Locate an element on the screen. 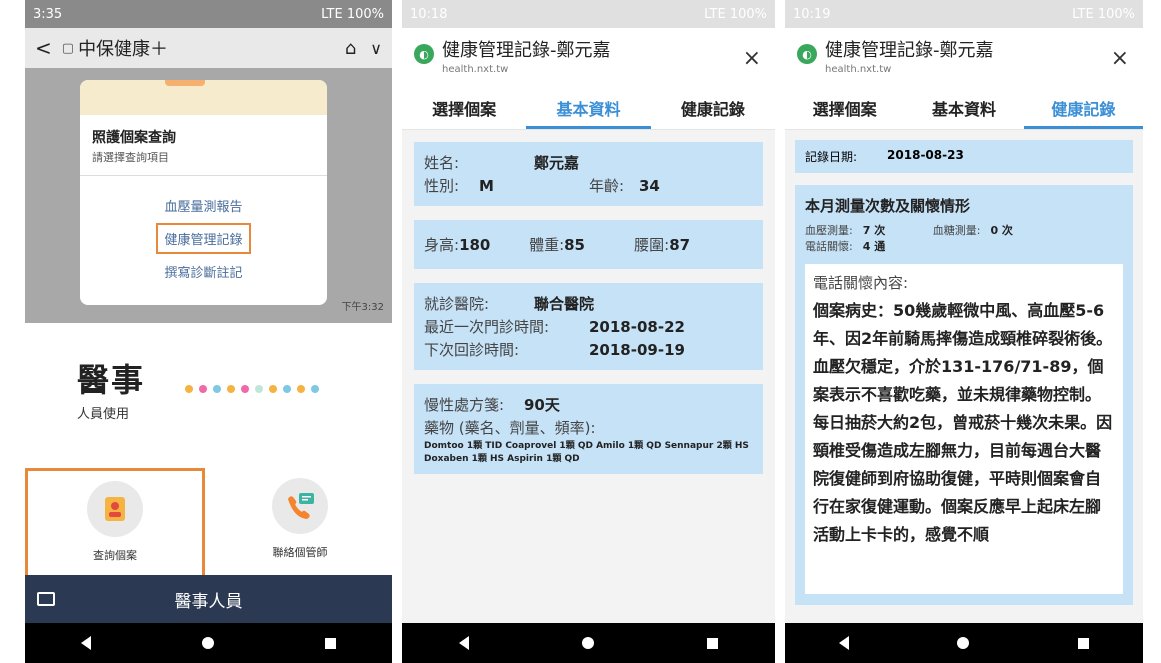  last-visit-value: 2018-08-22 is located at coordinates (637, 327).